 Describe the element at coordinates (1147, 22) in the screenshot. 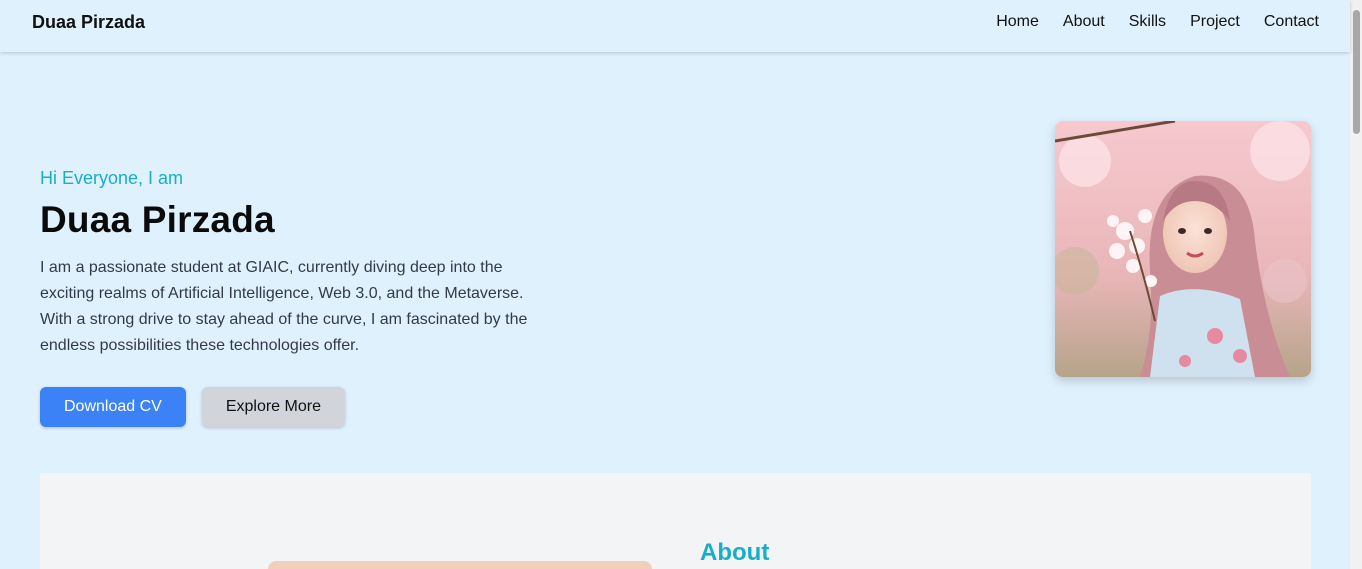

I see `nav-link-skills: Skills` at that location.